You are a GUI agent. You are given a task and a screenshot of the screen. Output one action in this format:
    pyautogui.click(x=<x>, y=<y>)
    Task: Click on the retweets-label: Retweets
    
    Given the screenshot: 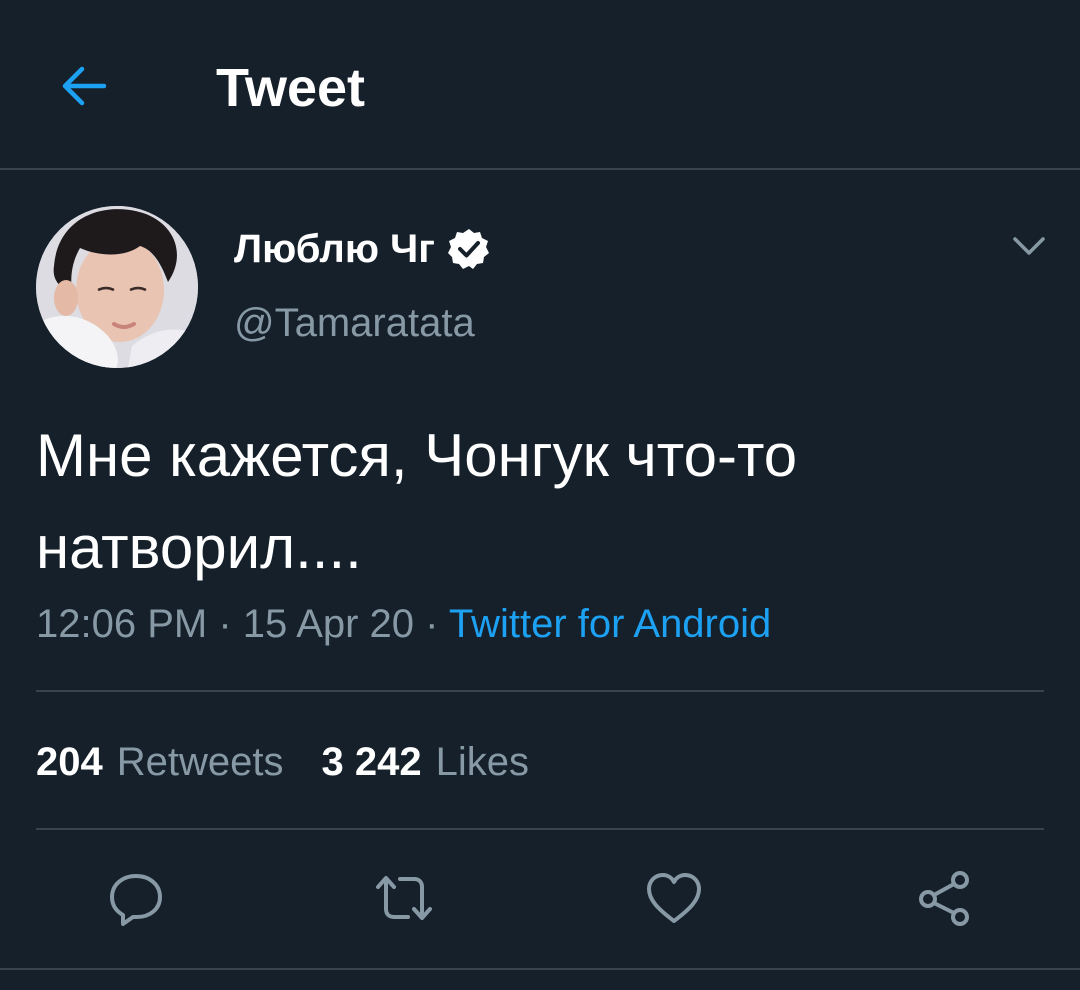 What is the action you would take?
    pyautogui.click(x=200, y=762)
    